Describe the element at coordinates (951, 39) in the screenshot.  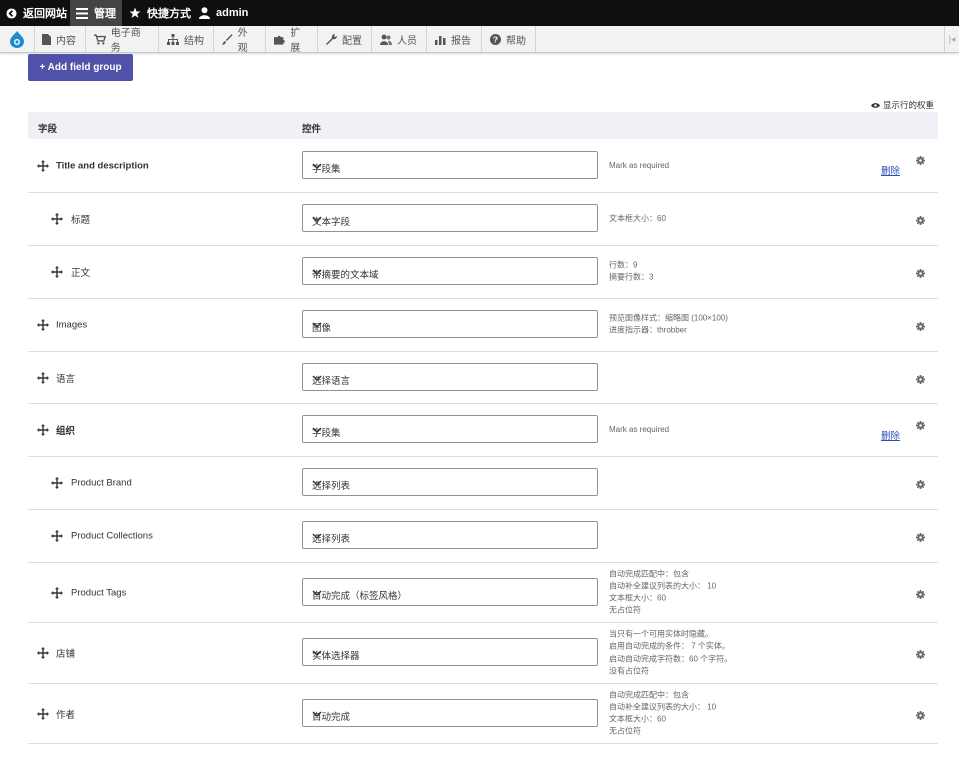
I see `tray-orientation-toggle: |◂` at that location.